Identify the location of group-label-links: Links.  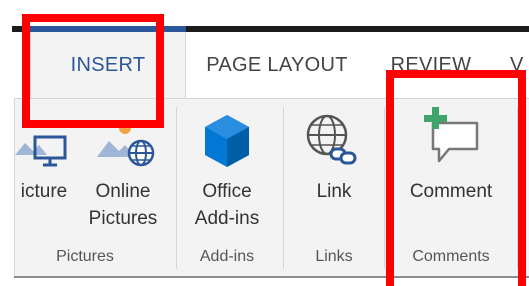
(334, 256).